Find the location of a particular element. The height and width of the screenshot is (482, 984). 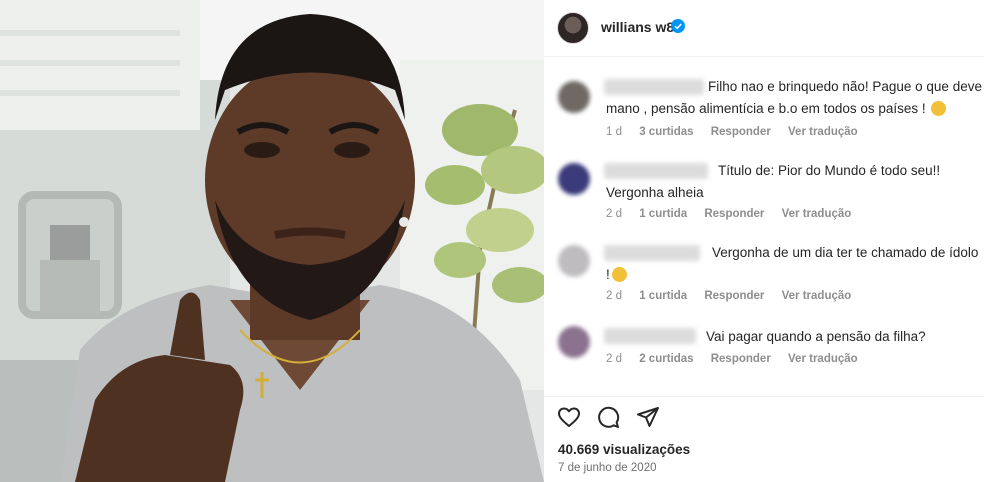

verified-badge-icon is located at coordinates (678, 26).